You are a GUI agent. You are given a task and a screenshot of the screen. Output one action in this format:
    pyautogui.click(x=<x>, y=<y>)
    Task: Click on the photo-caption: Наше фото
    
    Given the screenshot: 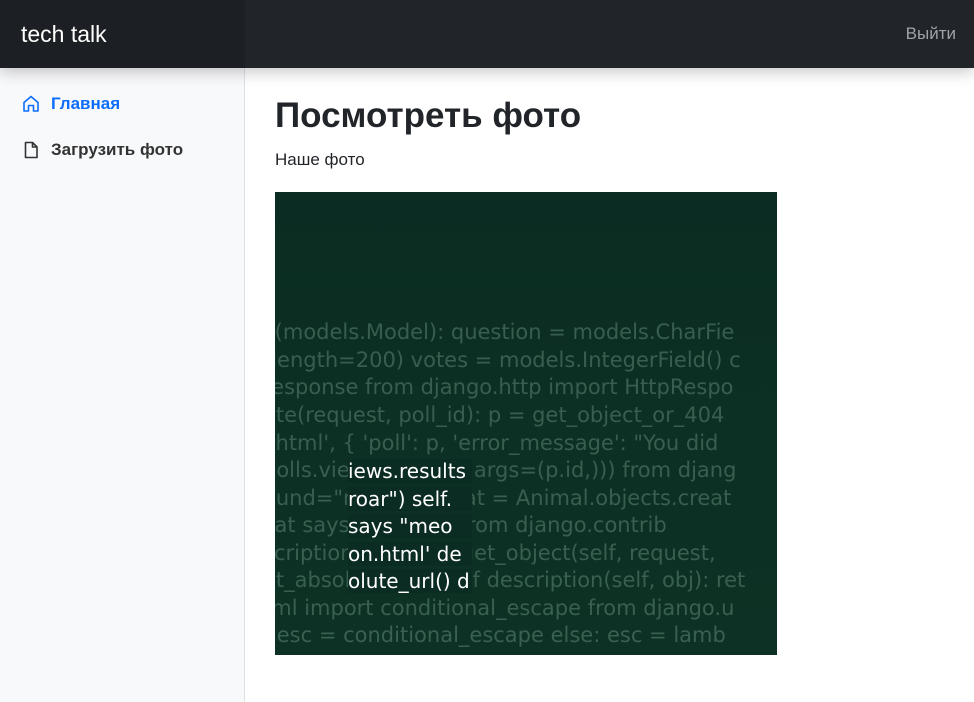 What is the action you would take?
    pyautogui.click(x=320, y=159)
    